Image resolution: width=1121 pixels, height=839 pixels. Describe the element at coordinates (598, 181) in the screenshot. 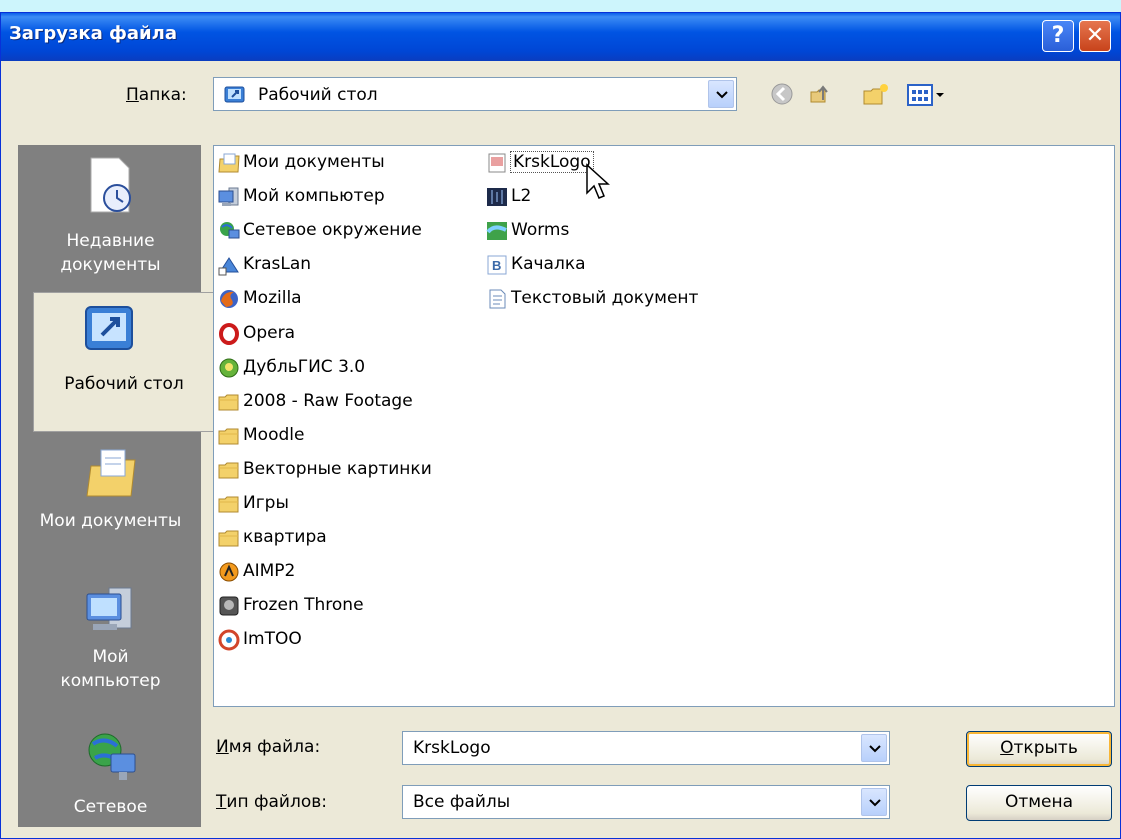

I see `mouse-pointer-icon` at that location.